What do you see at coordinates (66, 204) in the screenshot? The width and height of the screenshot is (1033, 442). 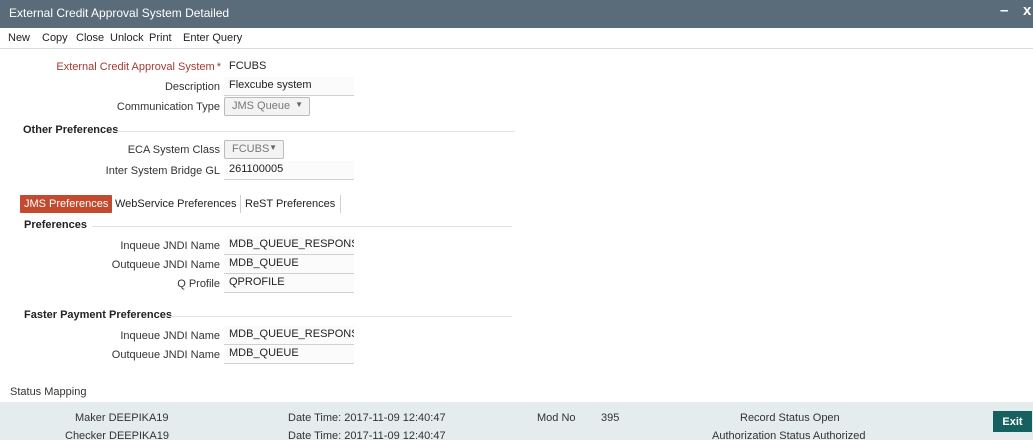 I see `tab-jms-preferences: JMS Preferences` at bounding box center [66, 204].